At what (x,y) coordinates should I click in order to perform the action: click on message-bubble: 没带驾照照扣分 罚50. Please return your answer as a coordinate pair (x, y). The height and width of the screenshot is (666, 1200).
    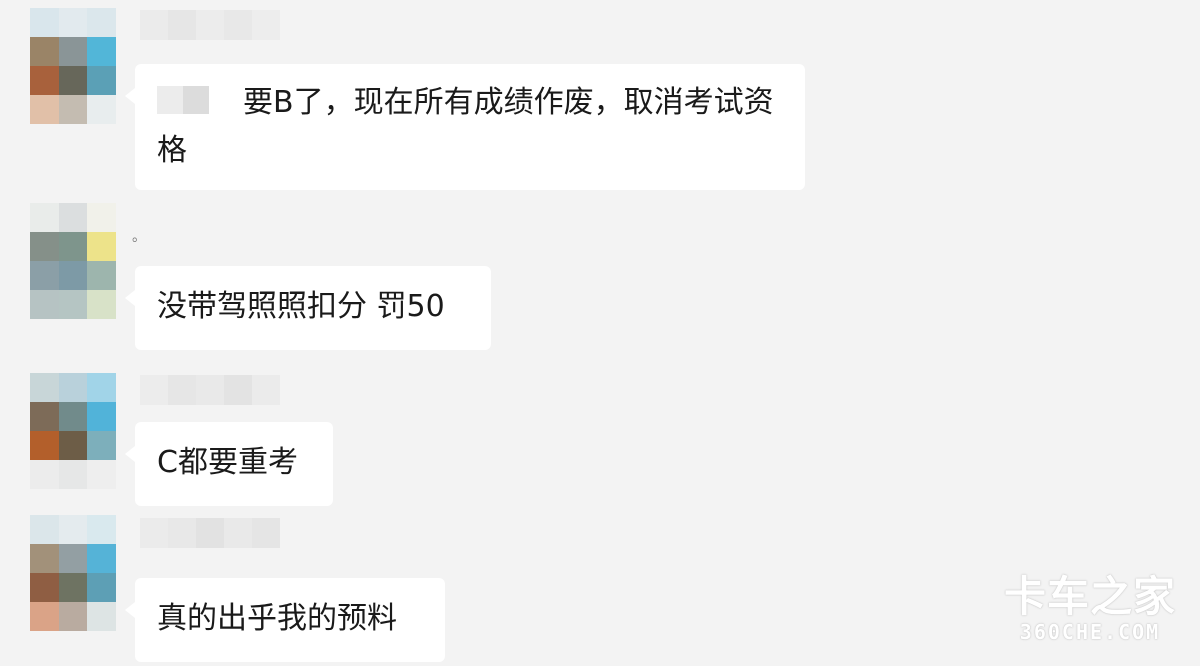
    Looking at the image, I should click on (308, 308).